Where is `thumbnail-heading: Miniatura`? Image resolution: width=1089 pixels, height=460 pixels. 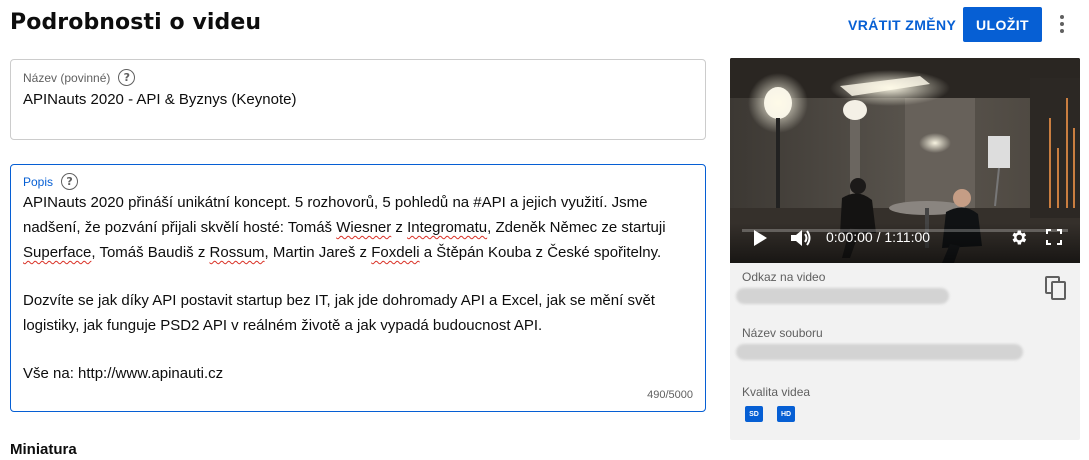 thumbnail-heading: Miniatura is located at coordinates (43, 449).